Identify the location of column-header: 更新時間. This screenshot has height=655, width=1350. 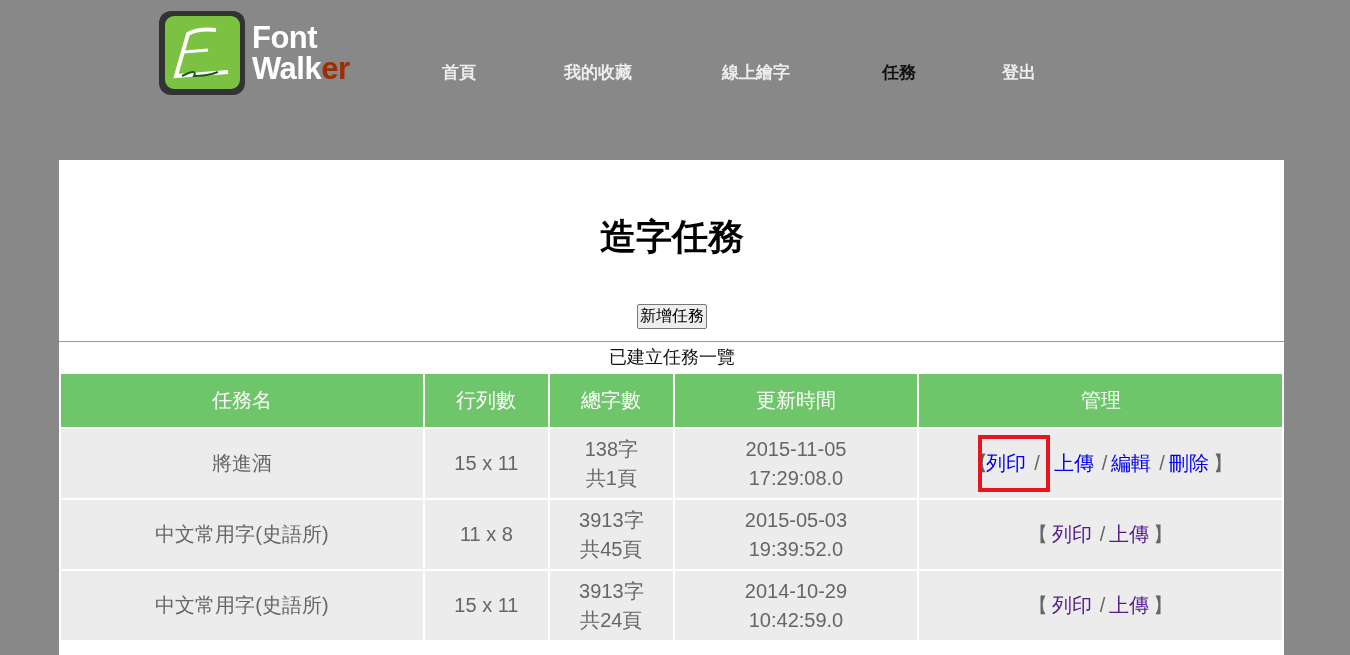
(796, 400).